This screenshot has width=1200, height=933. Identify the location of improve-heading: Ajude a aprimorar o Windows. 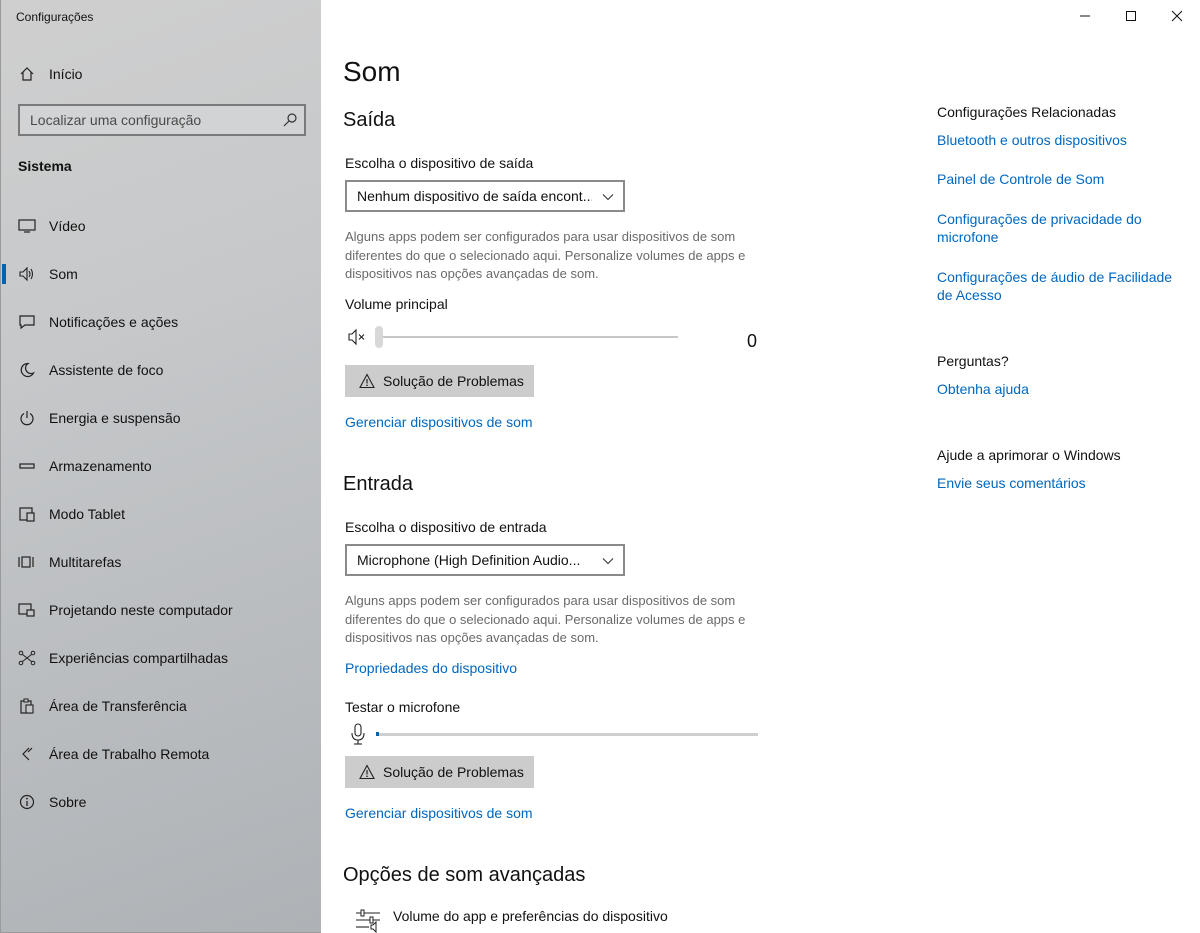
(1029, 455).